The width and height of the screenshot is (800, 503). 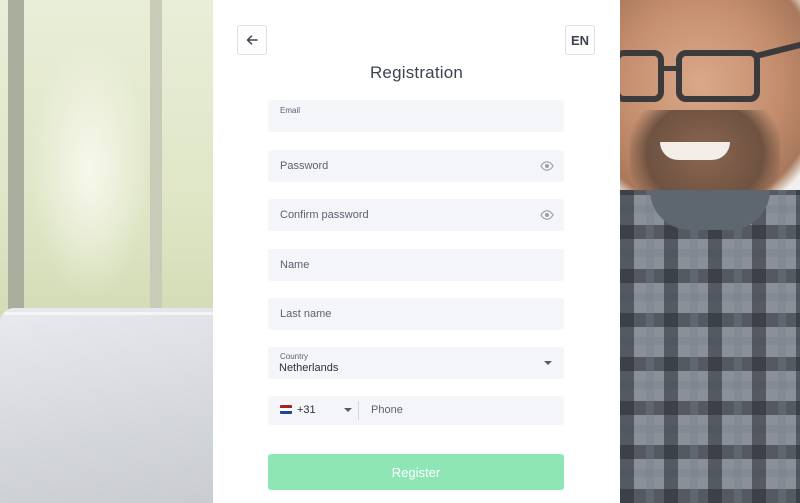 What do you see at coordinates (416, 265) in the screenshot?
I see `name-field: Name` at bounding box center [416, 265].